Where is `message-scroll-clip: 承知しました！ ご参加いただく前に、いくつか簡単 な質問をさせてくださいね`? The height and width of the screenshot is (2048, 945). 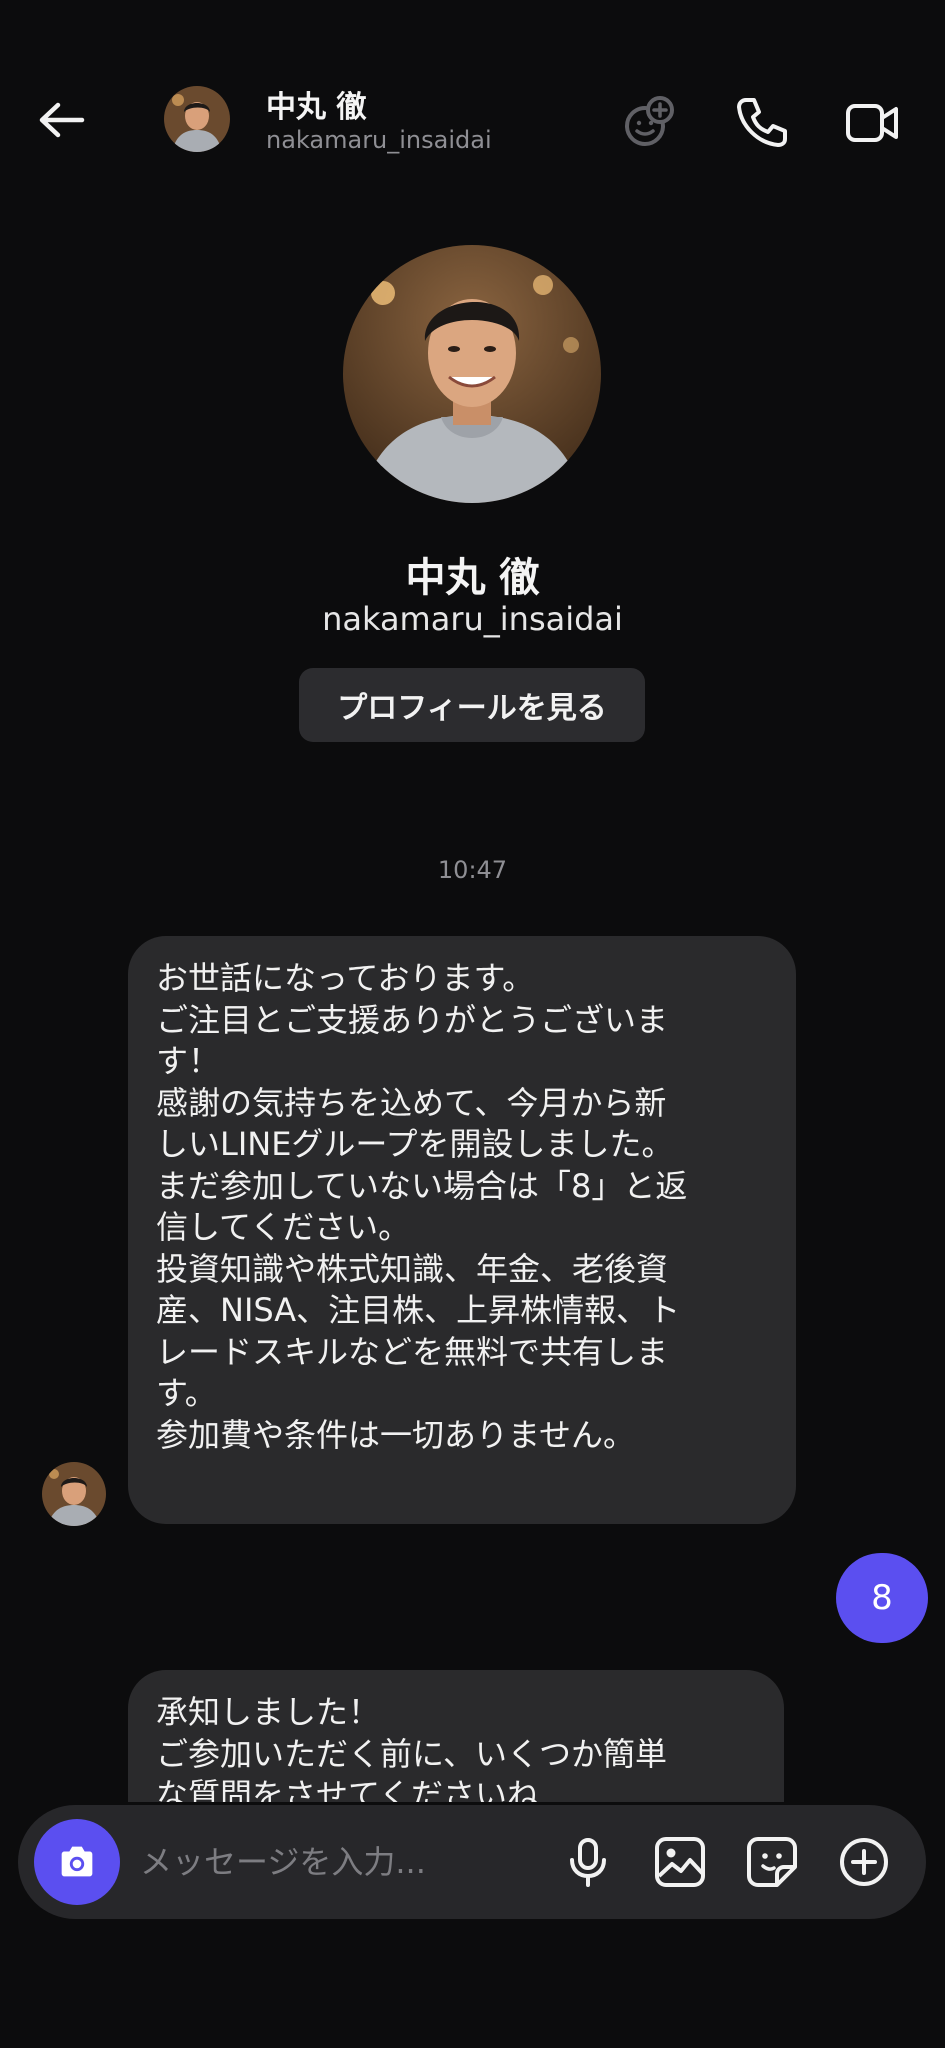
message-scroll-clip: 承知しました！ ご参加いただく前に、いくつか簡単 な質問をさせてくださいね is located at coordinates (472, 1731).